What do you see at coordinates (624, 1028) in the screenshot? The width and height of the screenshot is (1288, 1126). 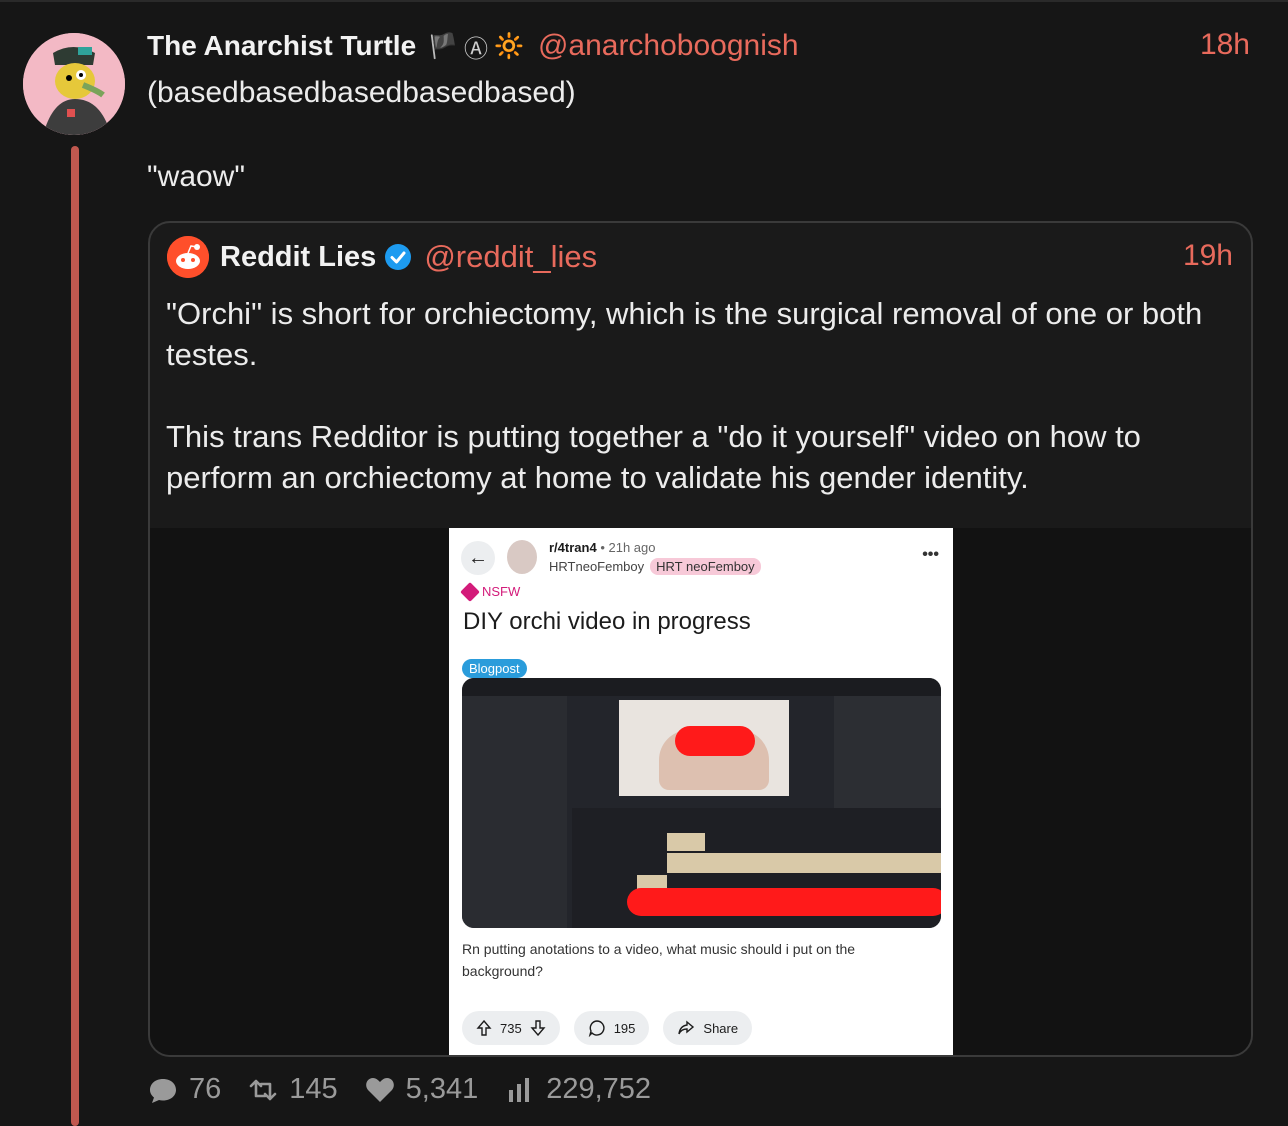 I see `comment-count: 195` at bounding box center [624, 1028].